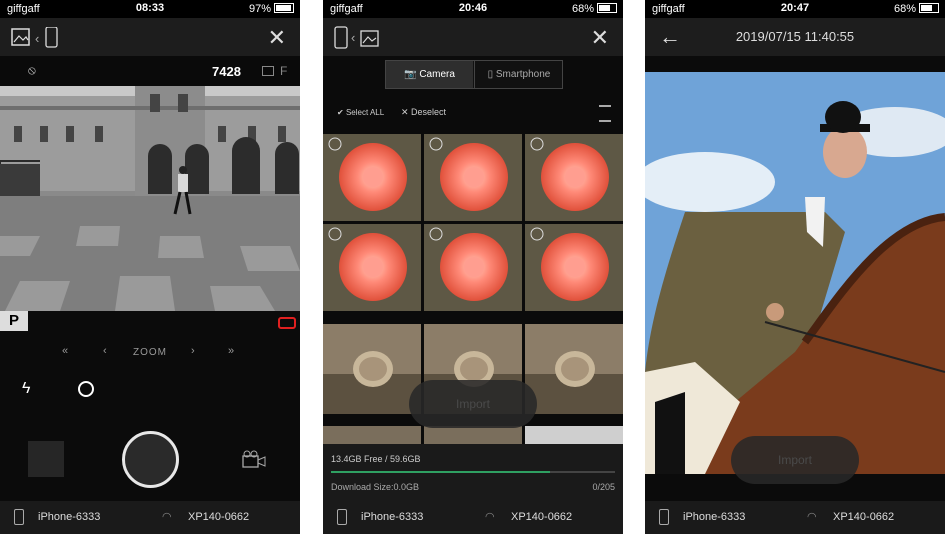 This screenshot has width=945, height=534. What do you see at coordinates (86, 389) in the screenshot?
I see `self-timer-icon` at bounding box center [86, 389].